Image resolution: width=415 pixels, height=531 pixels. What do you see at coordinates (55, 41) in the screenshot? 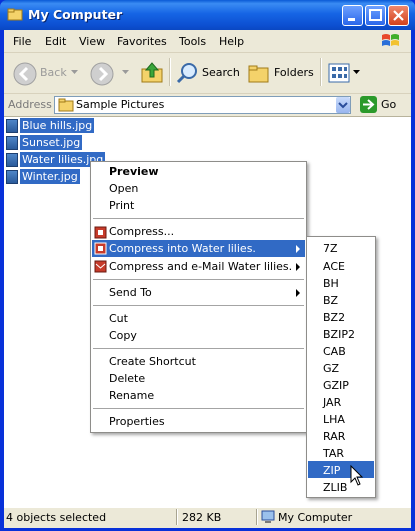
I see `menu-edit: Edit` at bounding box center [55, 41].